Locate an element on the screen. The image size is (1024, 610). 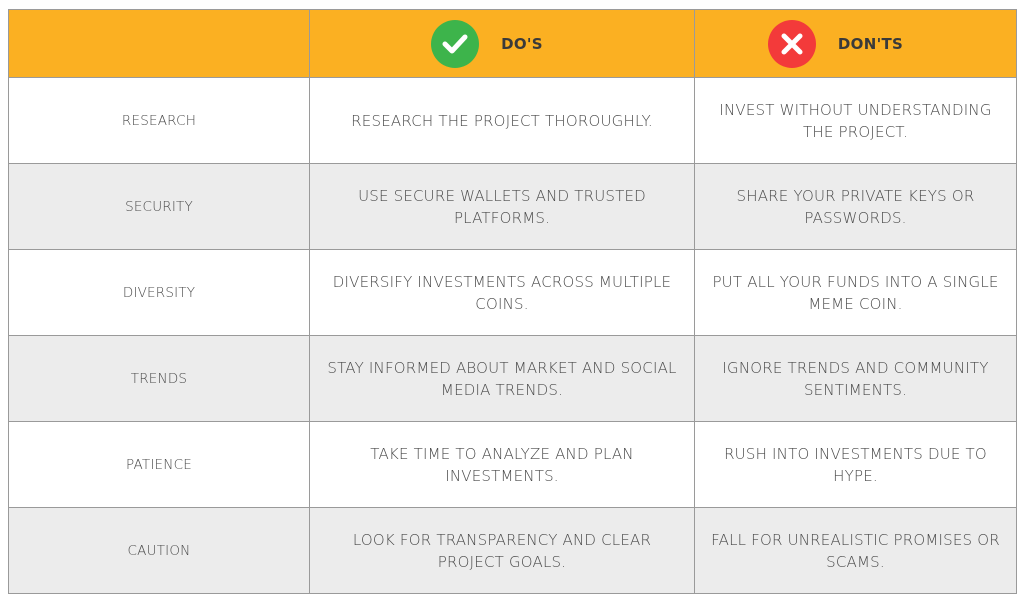
check-circle-icon is located at coordinates (455, 43).